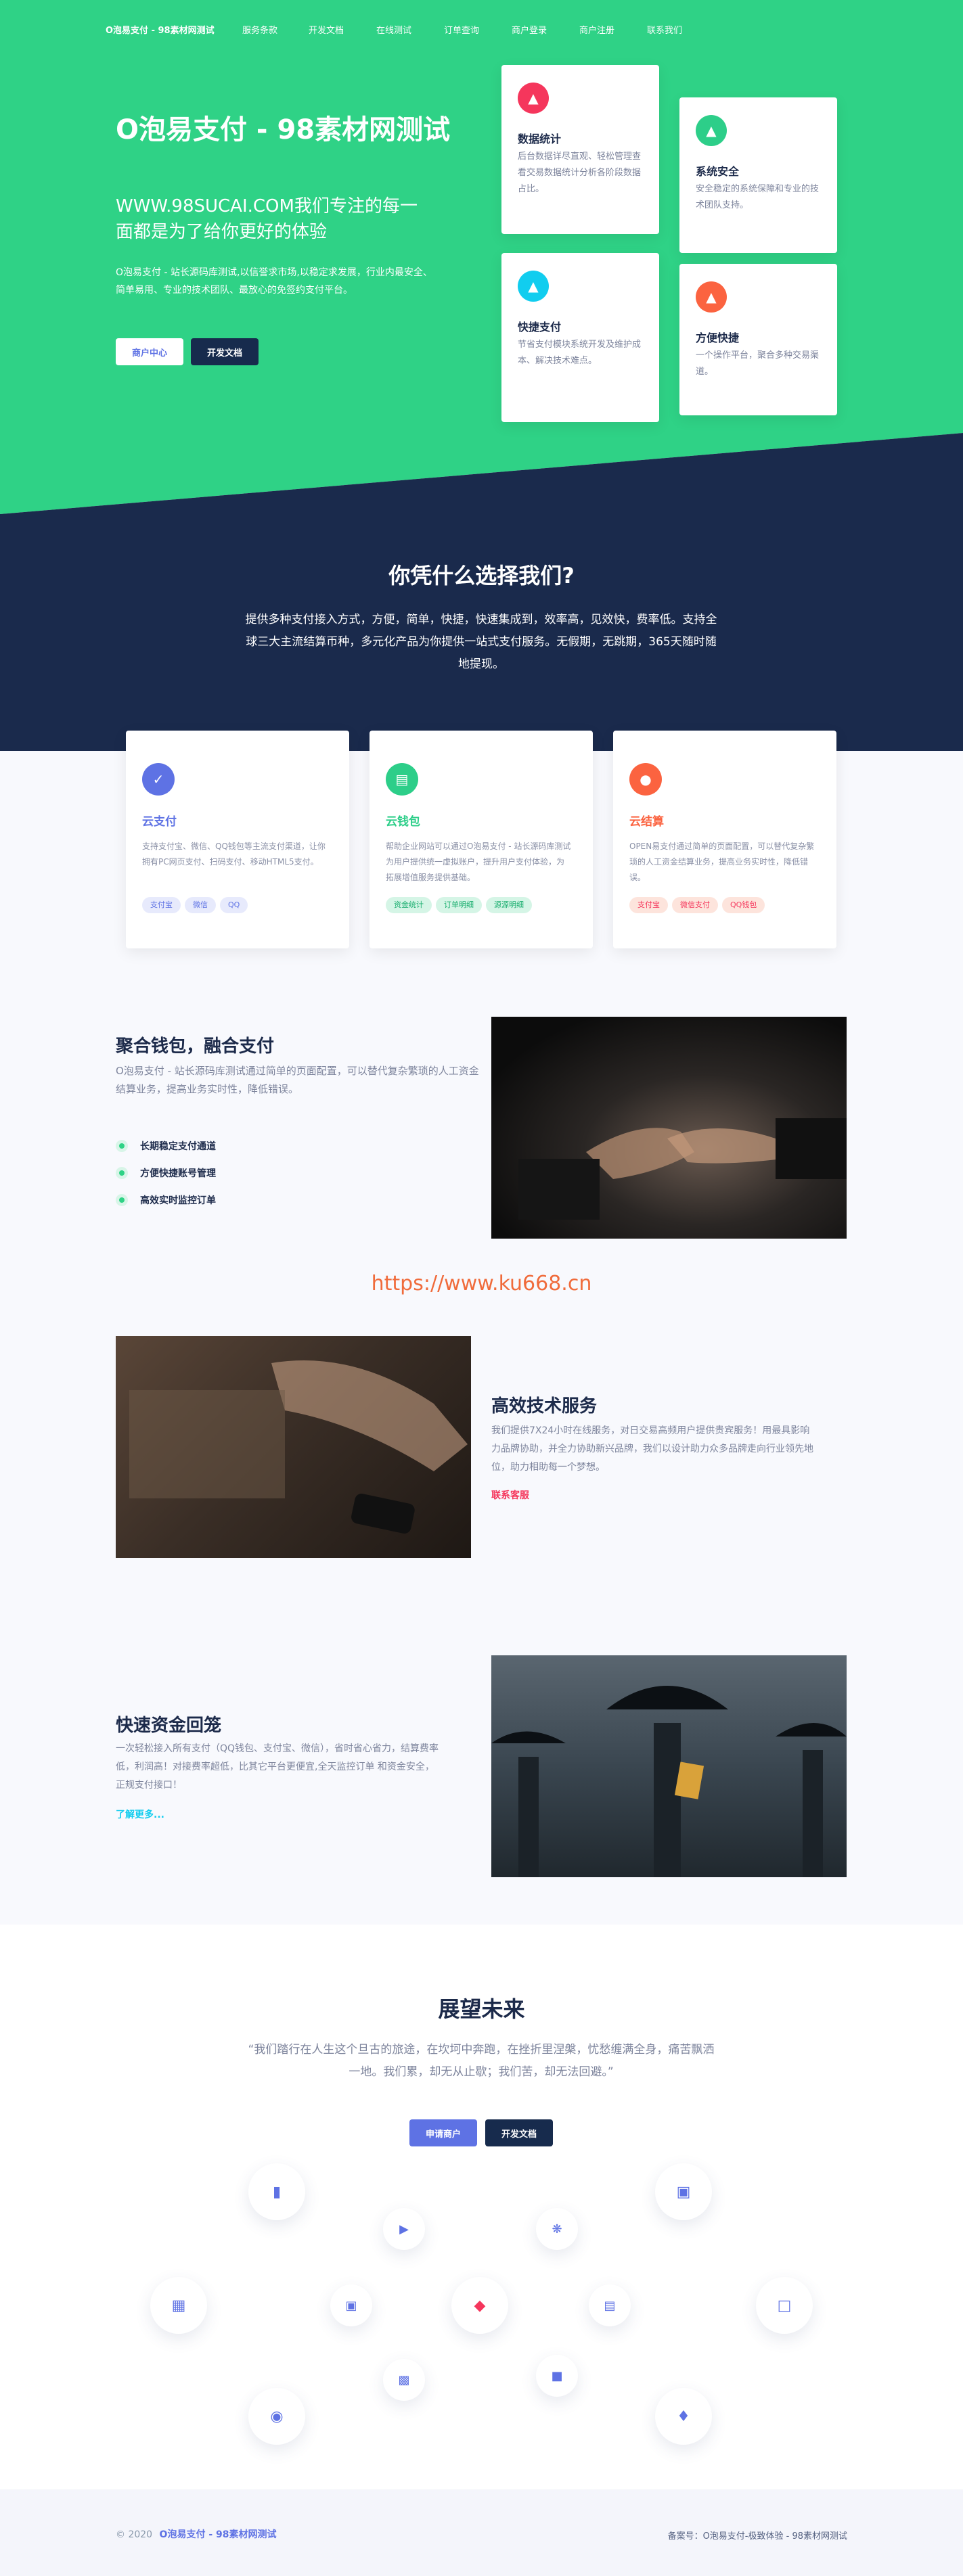 The width and height of the screenshot is (963, 2576). What do you see at coordinates (596, 29) in the screenshot?
I see `nav-merchant-register: 商户注册` at bounding box center [596, 29].